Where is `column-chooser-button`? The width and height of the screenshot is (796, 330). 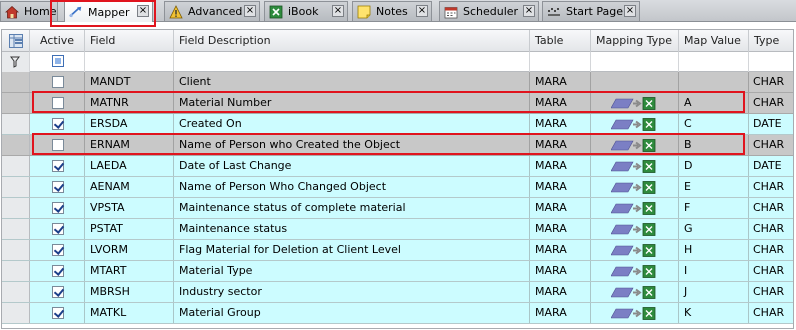
column-chooser-button is located at coordinates (16, 41).